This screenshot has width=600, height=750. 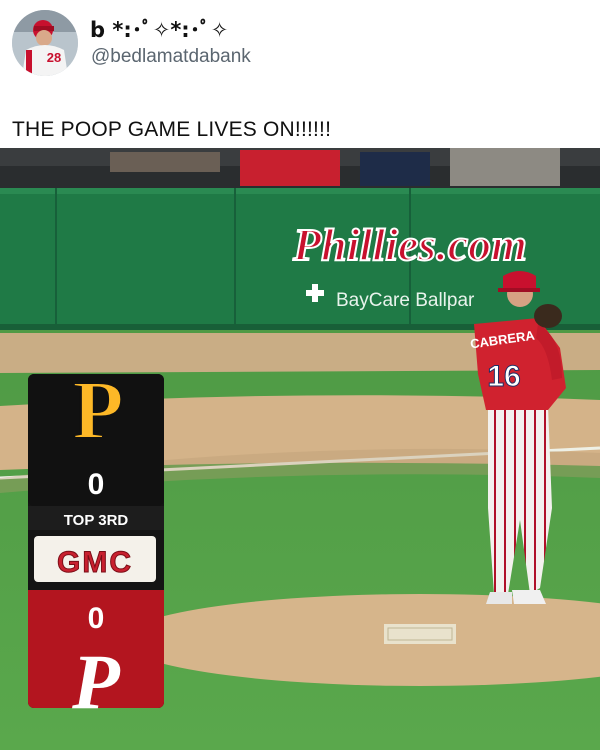 What do you see at coordinates (54, 57) in the screenshot?
I see `avatar-jersey-number: 28` at bounding box center [54, 57].